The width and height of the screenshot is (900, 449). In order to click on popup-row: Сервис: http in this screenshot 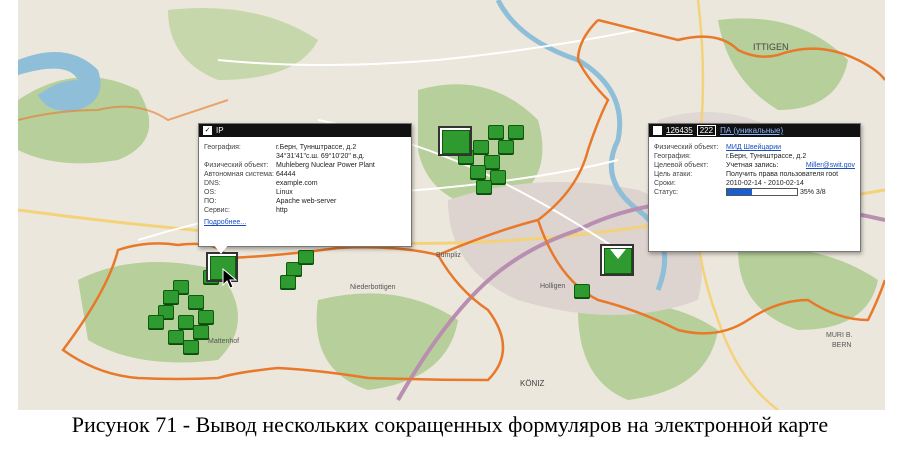, I will do `click(305, 210)`.